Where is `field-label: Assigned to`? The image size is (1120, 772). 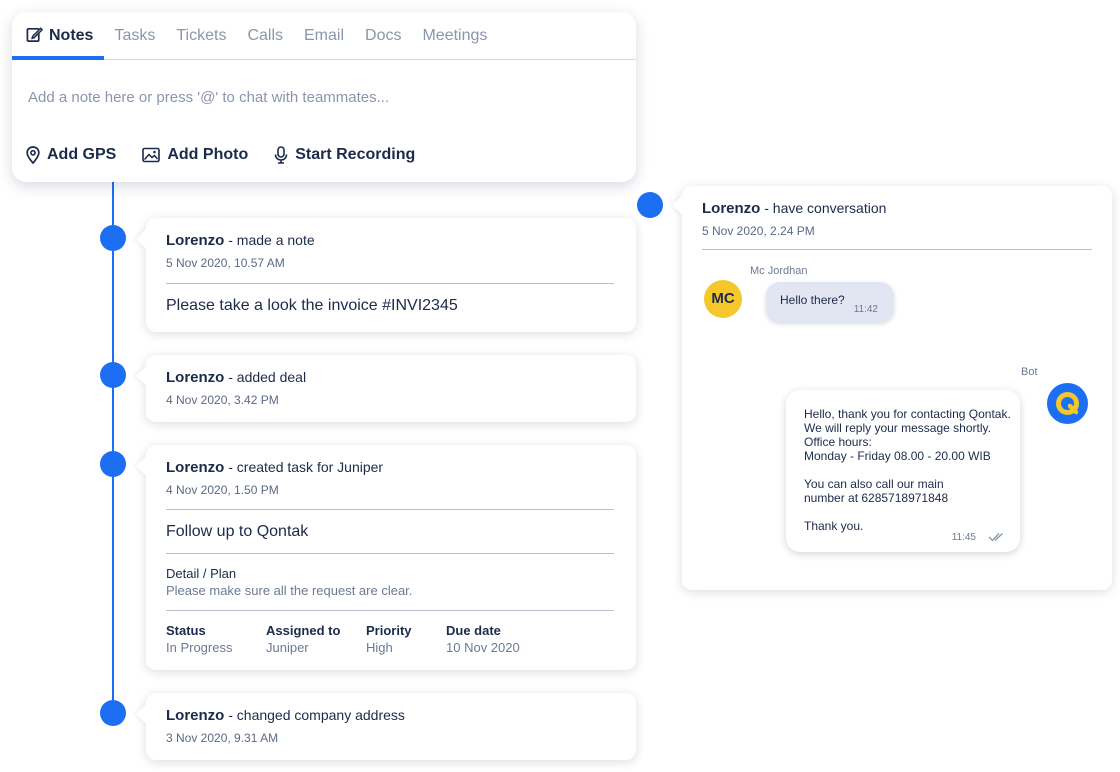 field-label: Assigned to is located at coordinates (303, 630).